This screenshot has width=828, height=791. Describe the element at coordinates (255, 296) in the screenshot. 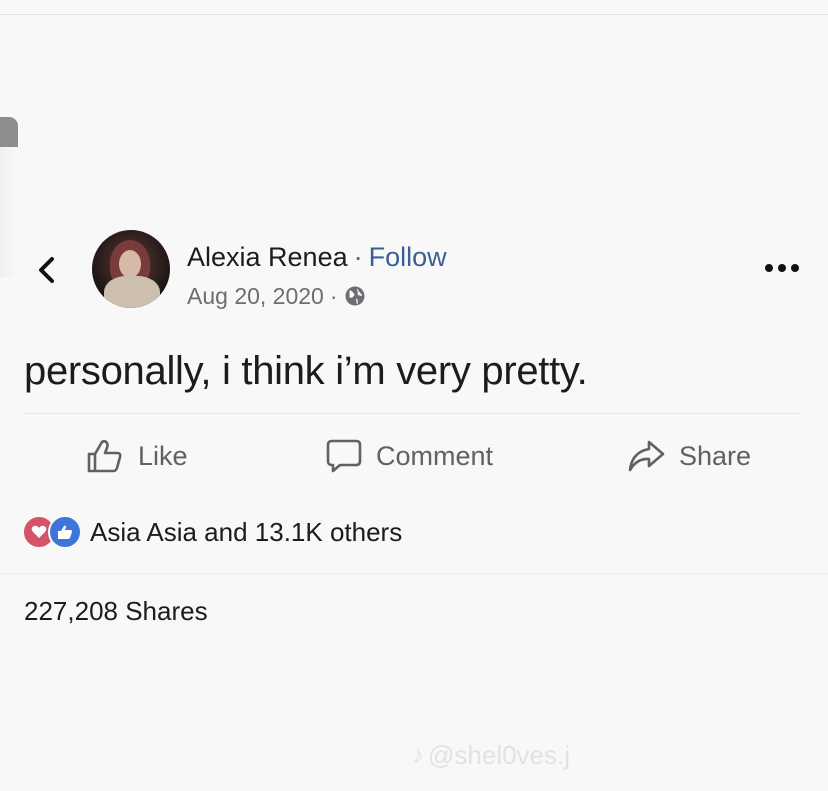

I see `post-date: Aug 20, 2020` at that location.